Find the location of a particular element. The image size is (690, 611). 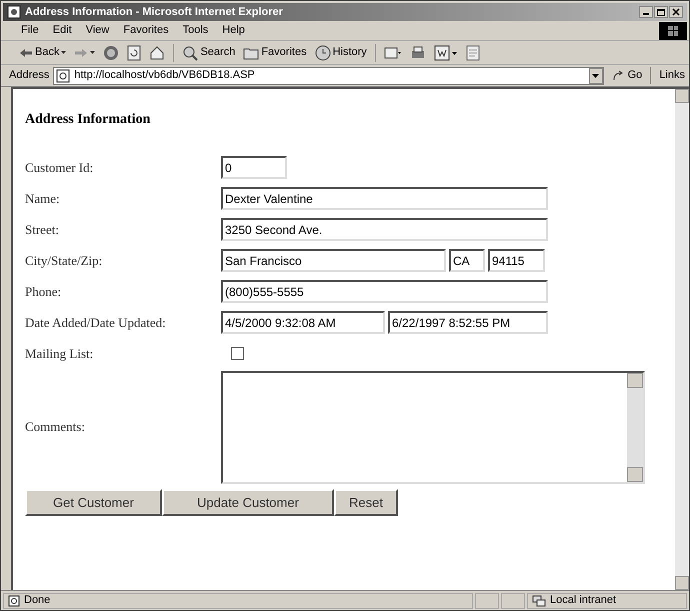

search-icon is located at coordinates (190, 52).